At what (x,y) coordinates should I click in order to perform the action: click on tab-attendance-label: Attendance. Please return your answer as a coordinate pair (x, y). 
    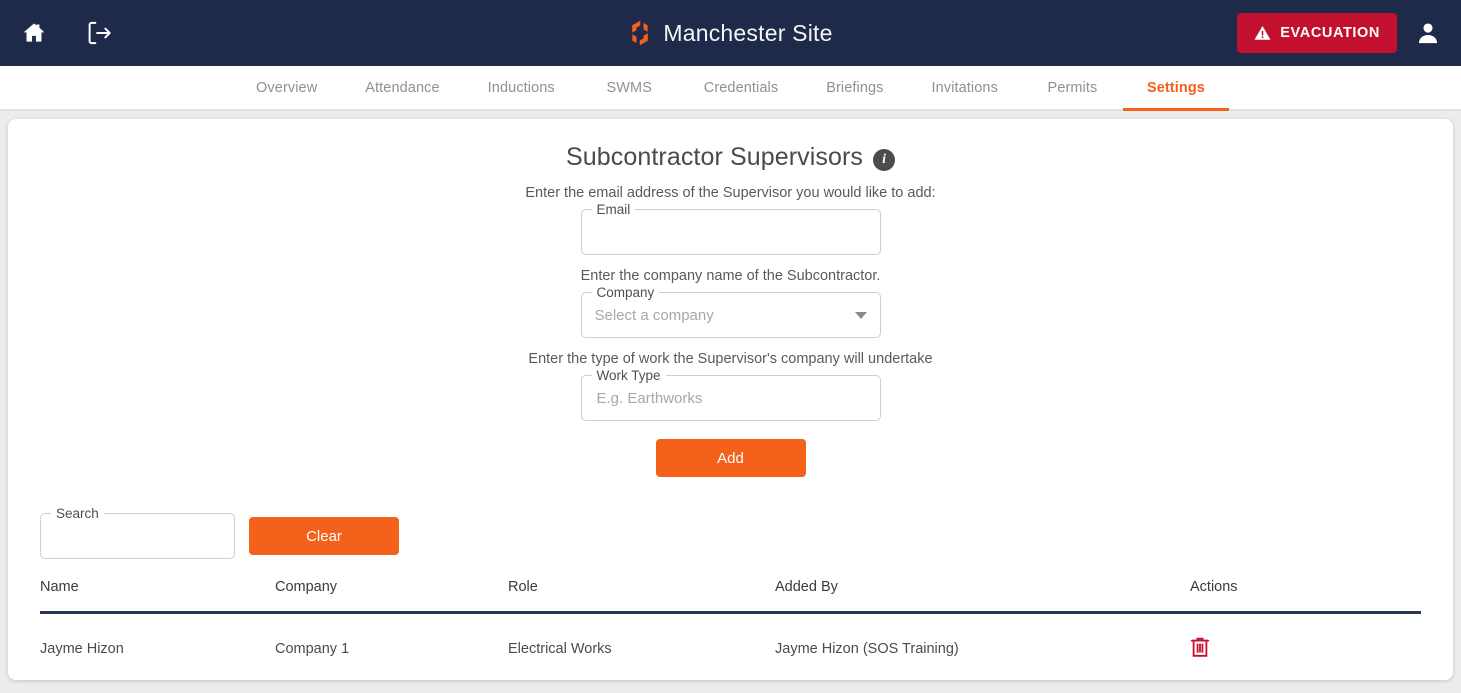
    Looking at the image, I should click on (402, 87).